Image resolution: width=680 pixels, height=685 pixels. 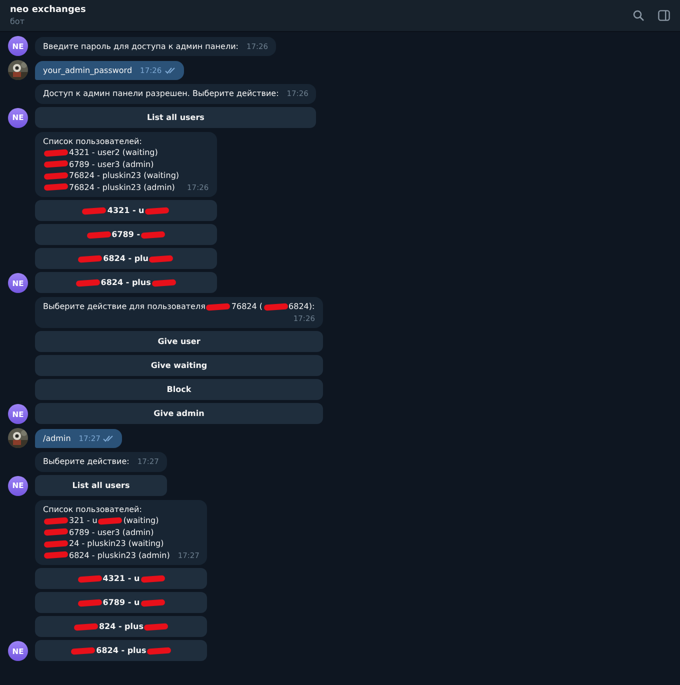 What do you see at coordinates (247, 306) in the screenshot?
I see `message-text: 76824 (` at bounding box center [247, 306].